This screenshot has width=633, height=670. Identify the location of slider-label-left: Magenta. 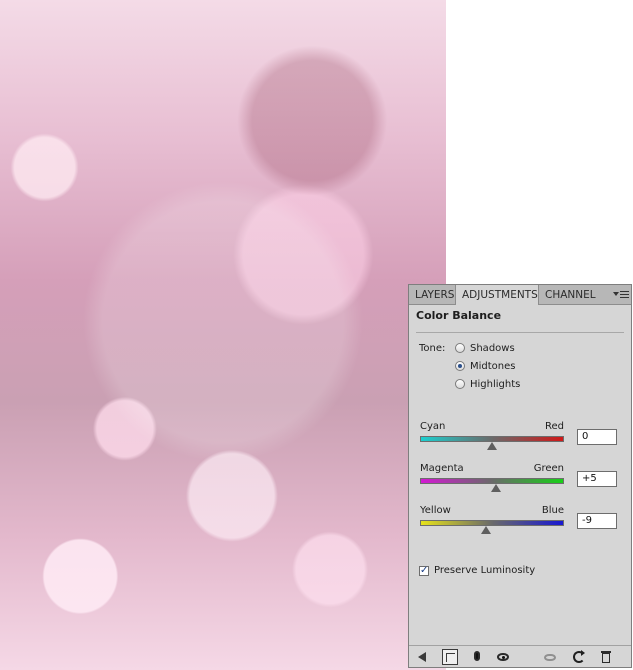
(442, 468).